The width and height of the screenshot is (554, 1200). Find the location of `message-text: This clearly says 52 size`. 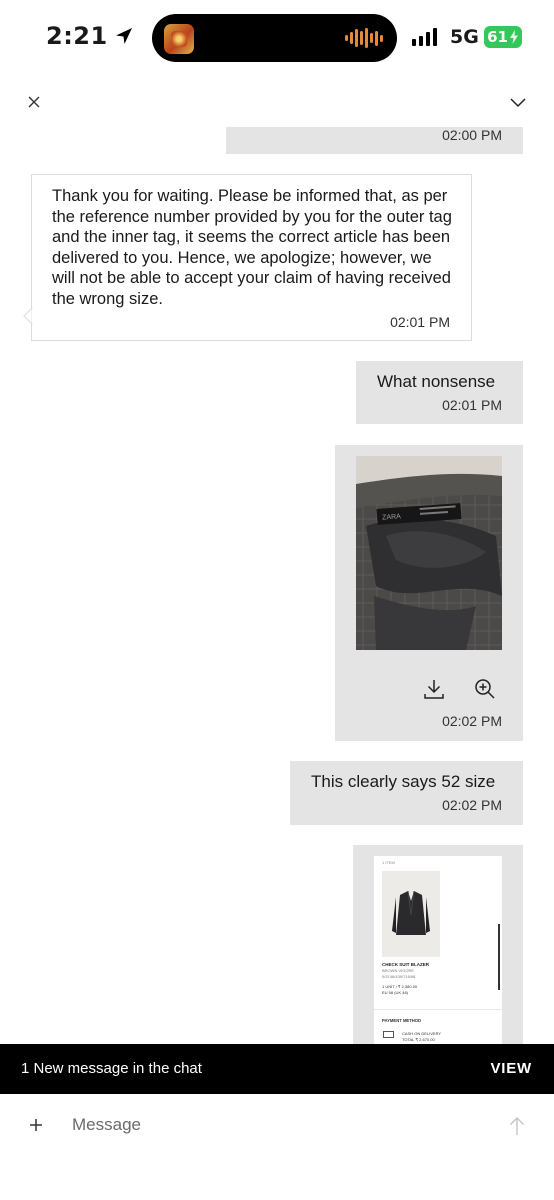

message-text: This clearly says 52 size is located at coordinates (403, 781).